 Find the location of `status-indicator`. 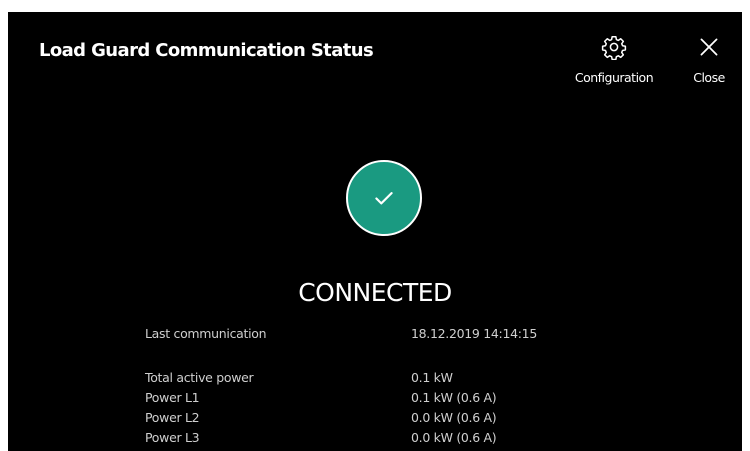

status-indicator is located at coordinates (384, 198).